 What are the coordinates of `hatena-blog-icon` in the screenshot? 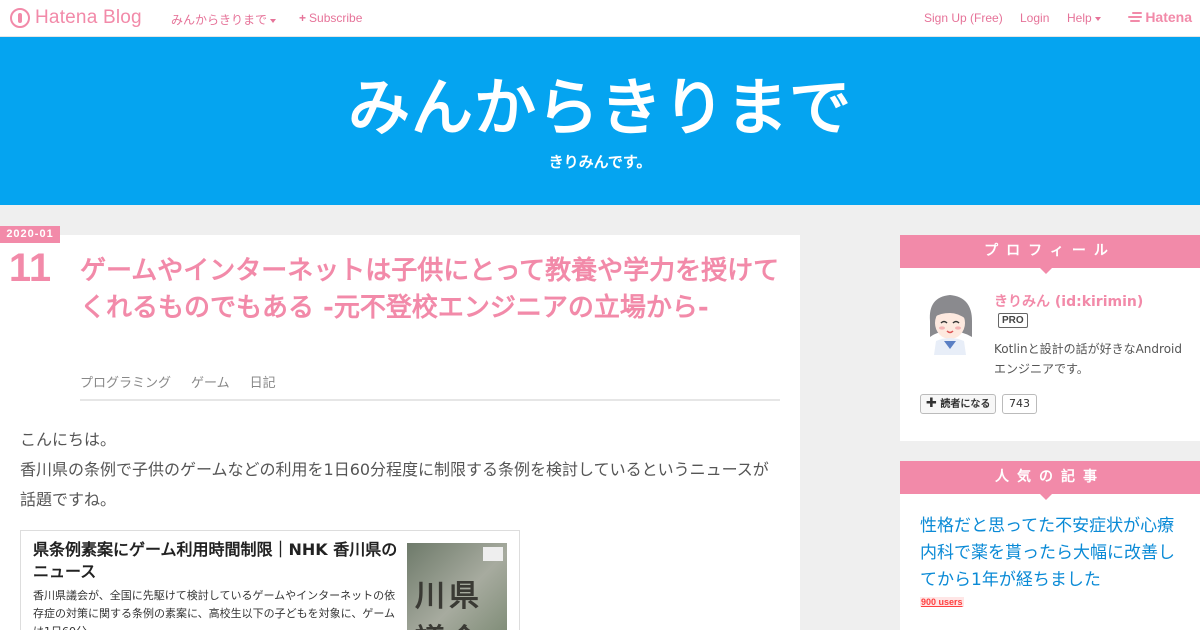 It's located at (20, 18).